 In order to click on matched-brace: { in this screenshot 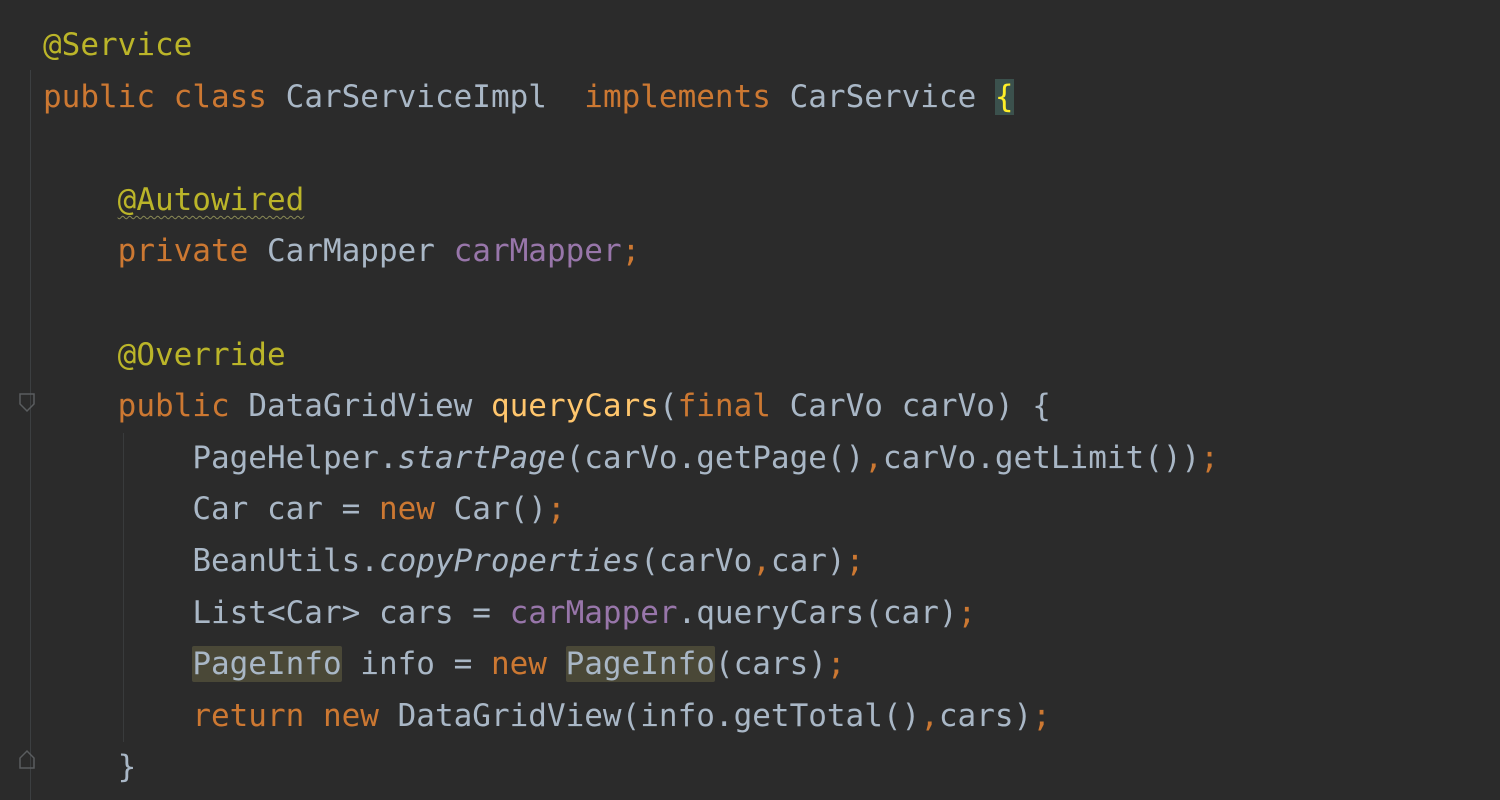, I will do `click(1004, 96)`.